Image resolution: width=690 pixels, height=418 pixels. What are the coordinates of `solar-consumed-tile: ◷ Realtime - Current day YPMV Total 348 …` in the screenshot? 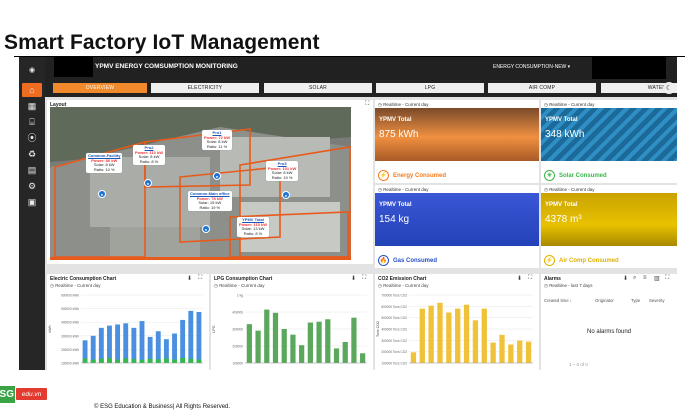 It's located at (609, 141).